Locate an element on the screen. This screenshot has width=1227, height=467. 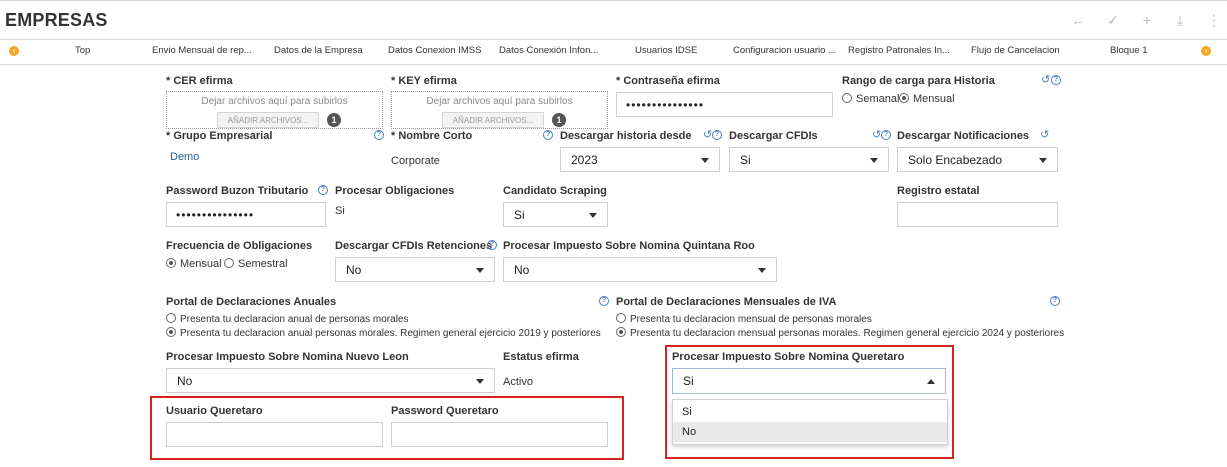
rango-mensual-option: Mensual is located at coordinates (927, 99).